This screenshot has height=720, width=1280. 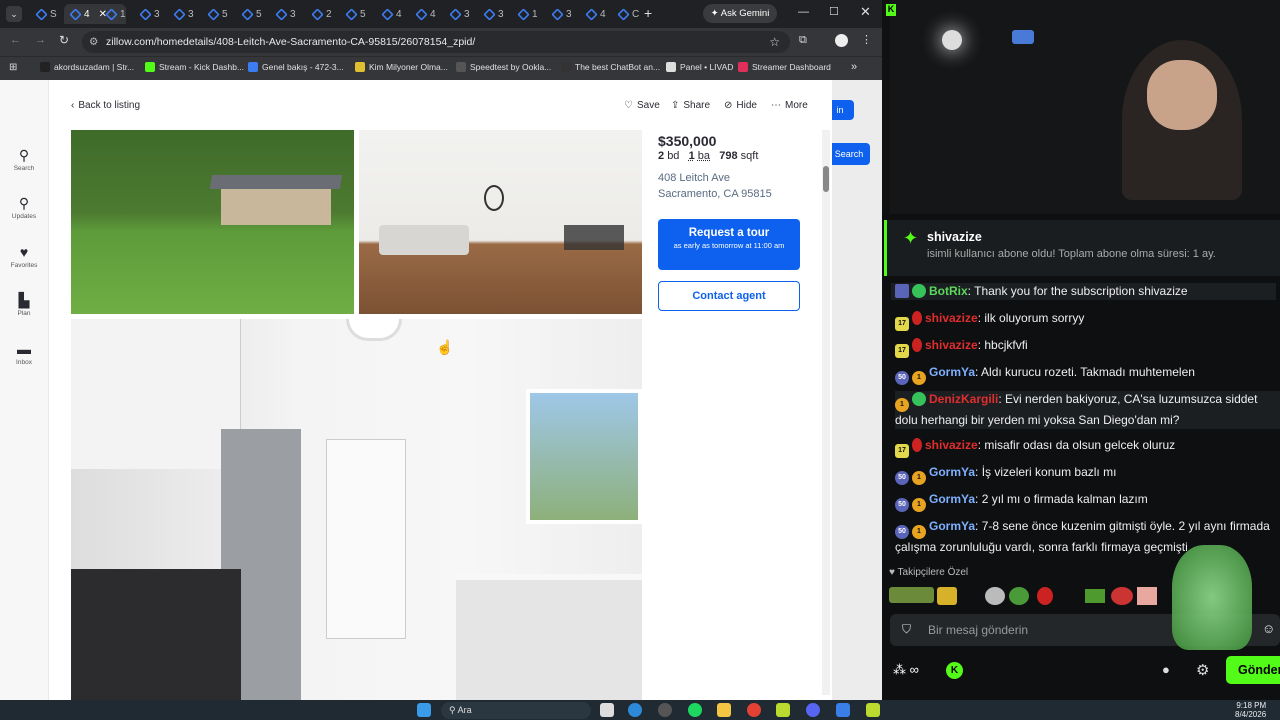 What do you see at coordinates (500, 222) in the screenshot?
I see `photo-living-room` at bounding box center [500, 222].